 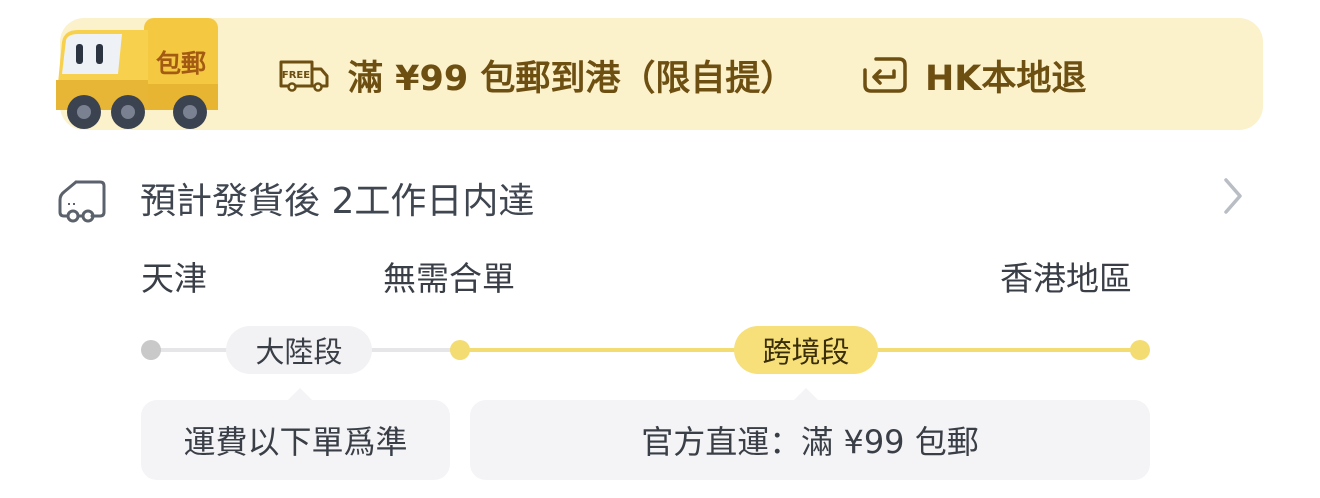 What do you see at coordinates (1066, 278) in the screenshot?
I see `destination-label: 香港地區` at bounding box center [1066, 278].